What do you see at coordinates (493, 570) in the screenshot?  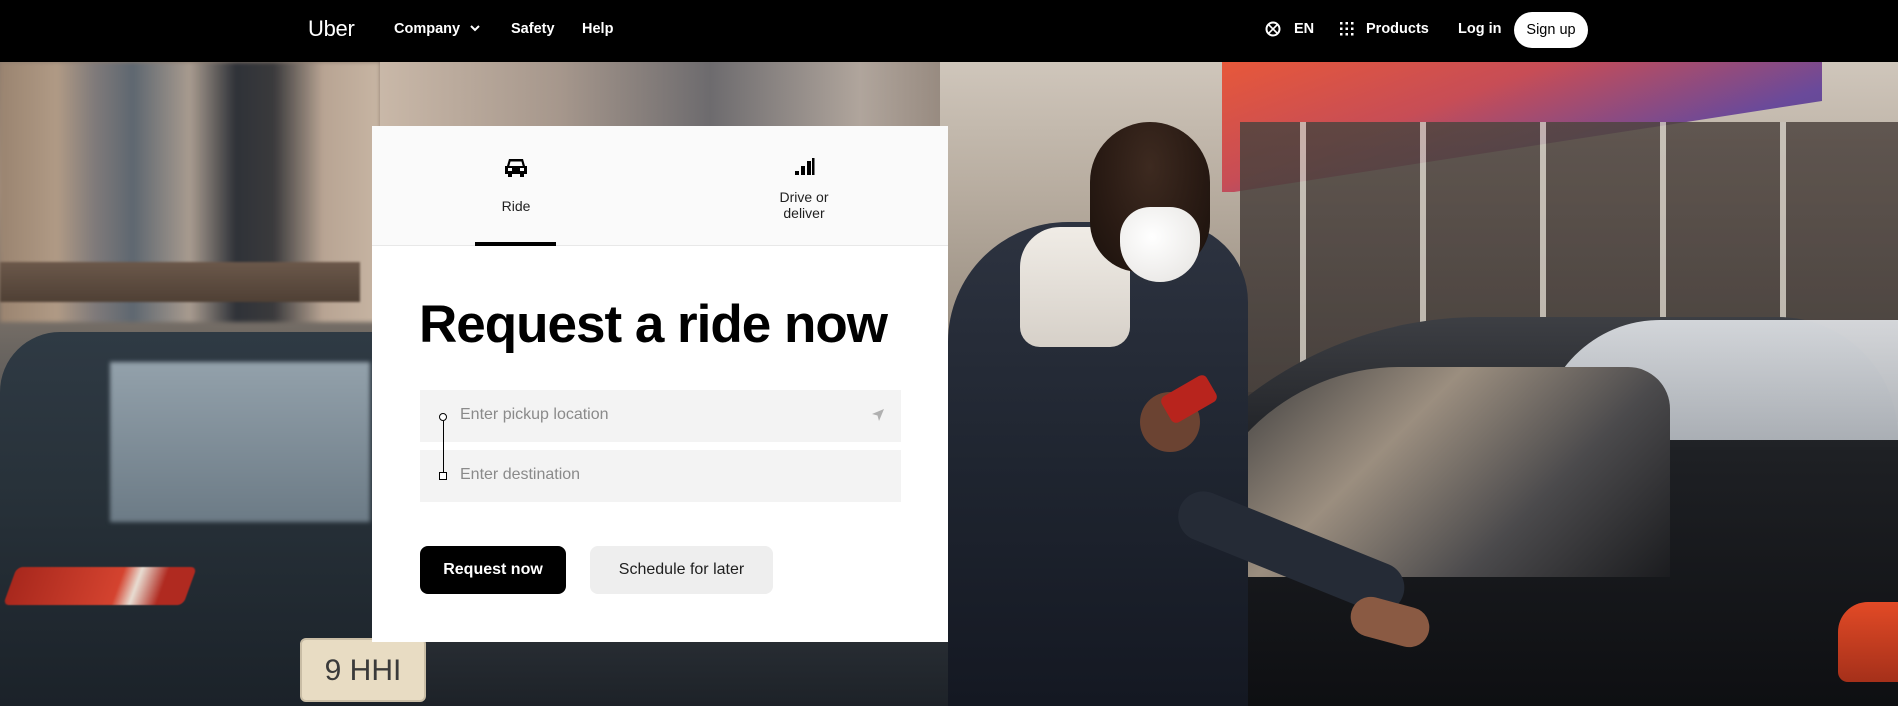 I see `request-now-button: Request now` at bounding box center [493, 570].